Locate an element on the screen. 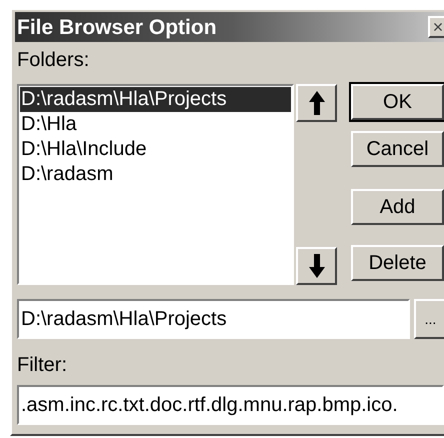  folder-item: D:\radasm\Hla\Projects is located at coordinates (155, 99).